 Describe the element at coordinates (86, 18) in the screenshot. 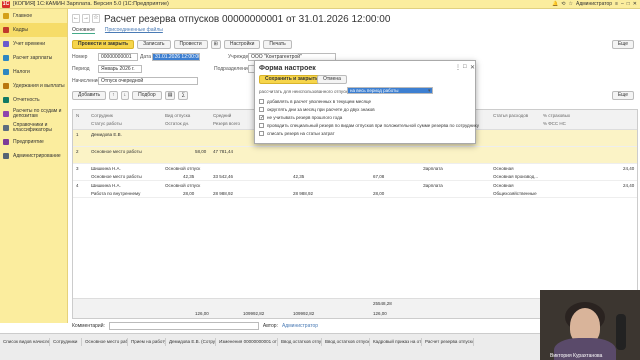

I see `forward-icon: →` at that location.